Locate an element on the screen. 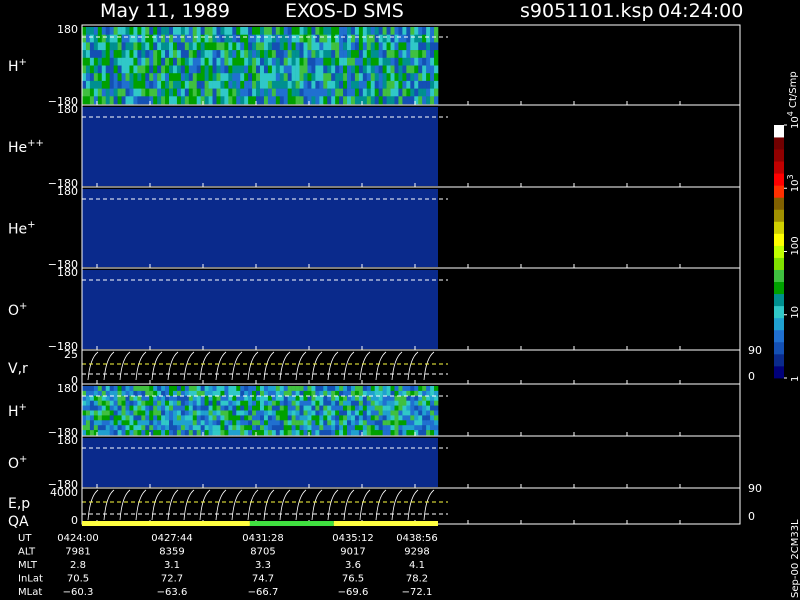 Image resolution: width=800 pixels, height=600 pixels. ephem-value: −66.7 is located at coordinates (263, 592).